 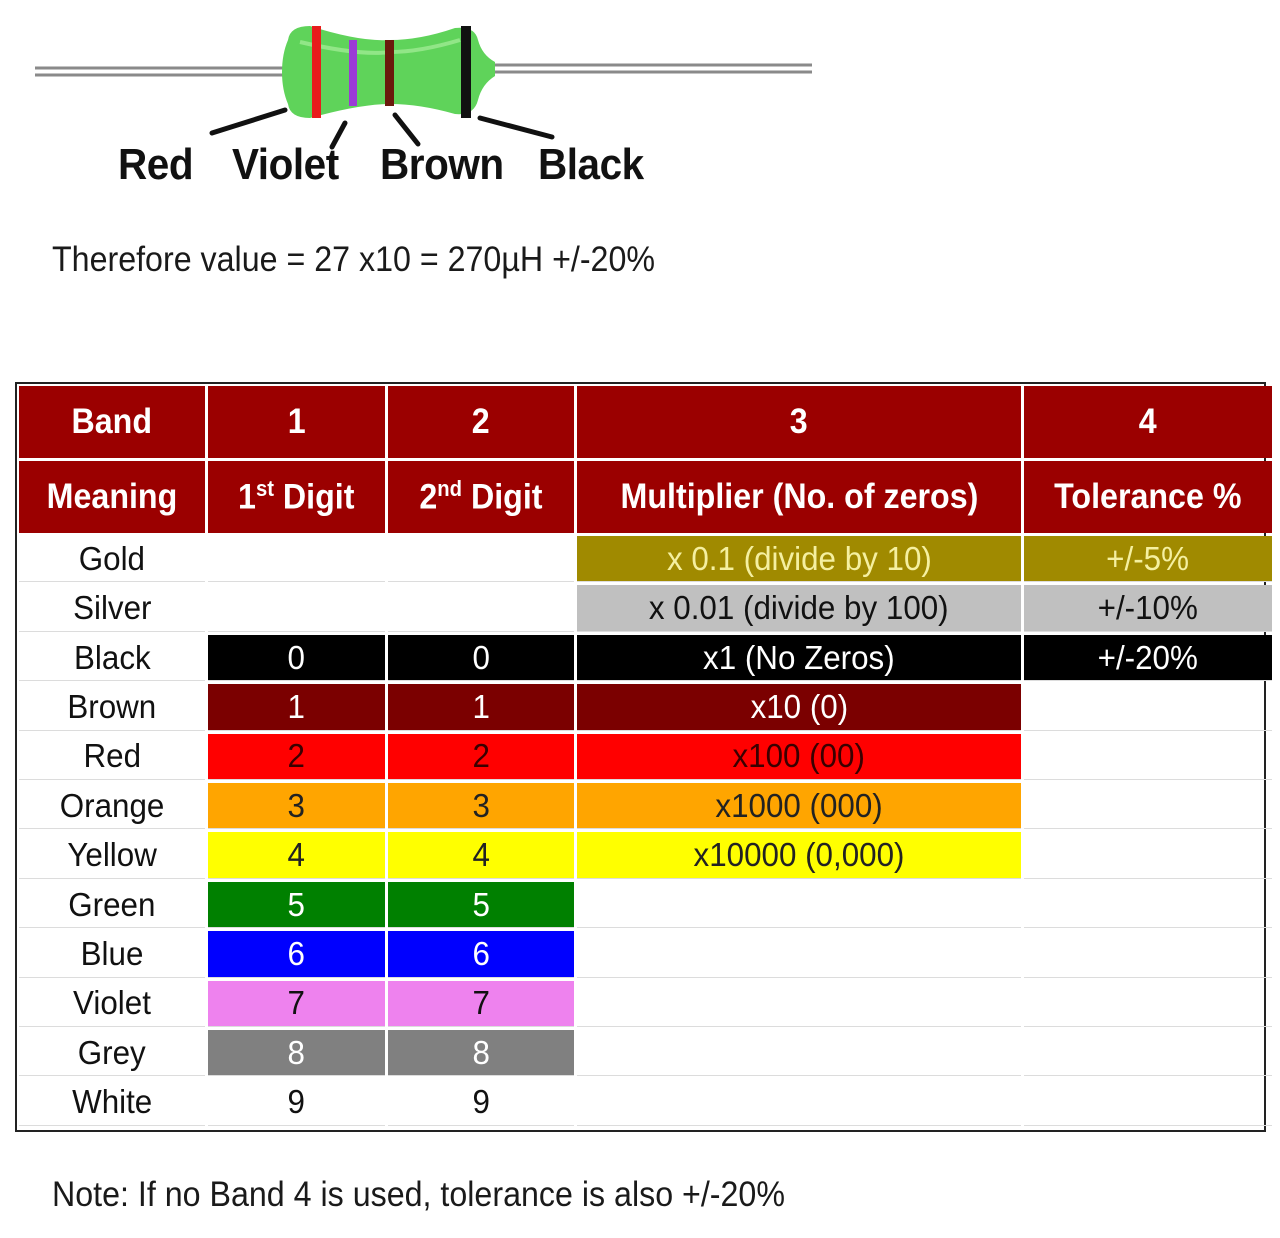 What do you see at coordinates (481, 905) in the screenshot?
I see `second-digit-cell: 5` at bounding box center [481, 905].